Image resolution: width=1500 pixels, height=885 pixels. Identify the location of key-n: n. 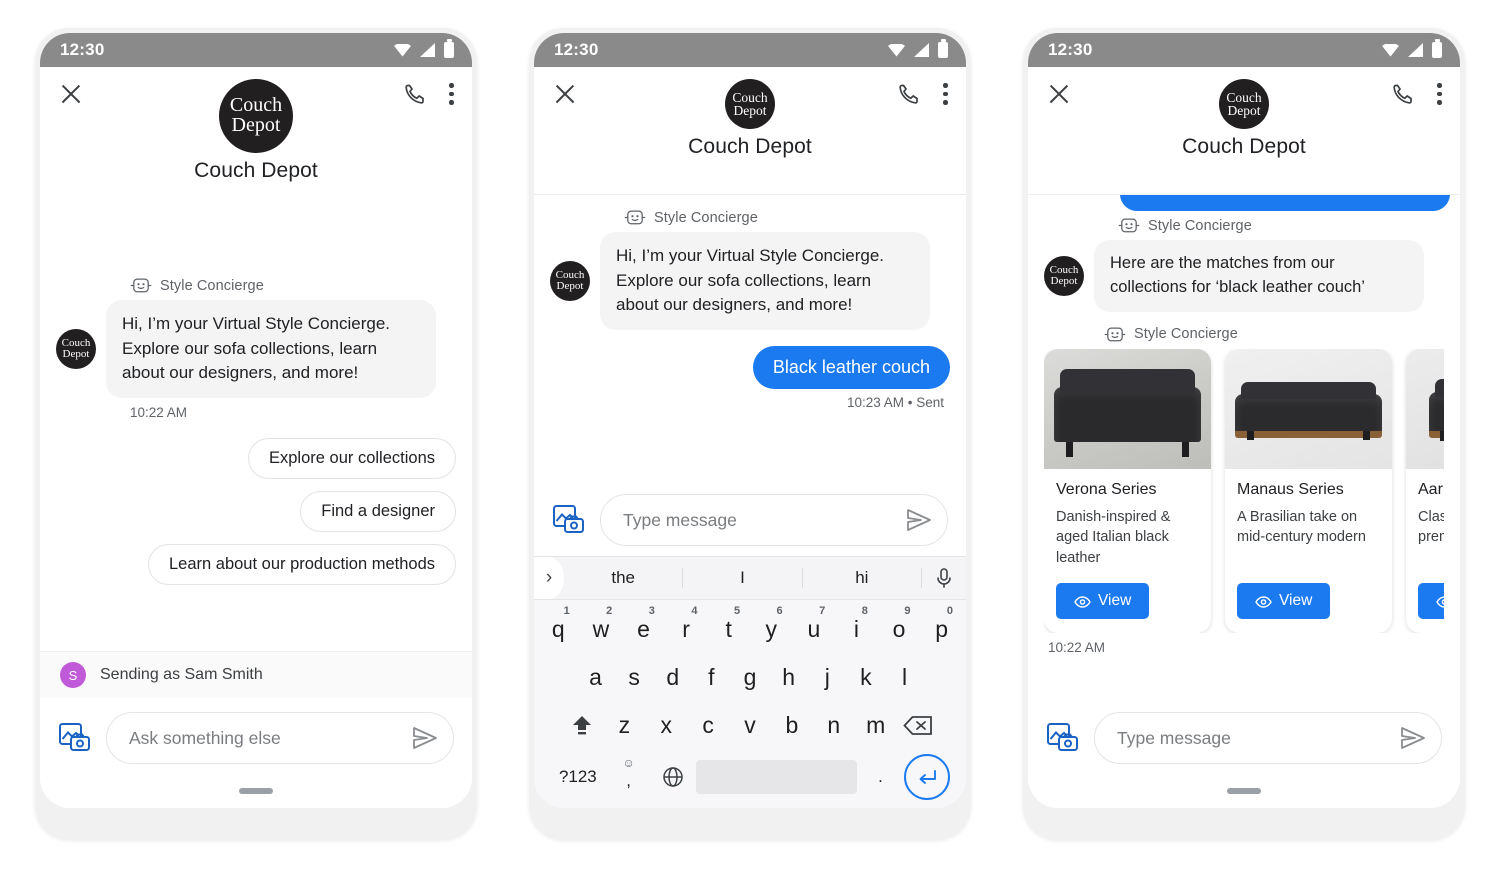
(834, 725).